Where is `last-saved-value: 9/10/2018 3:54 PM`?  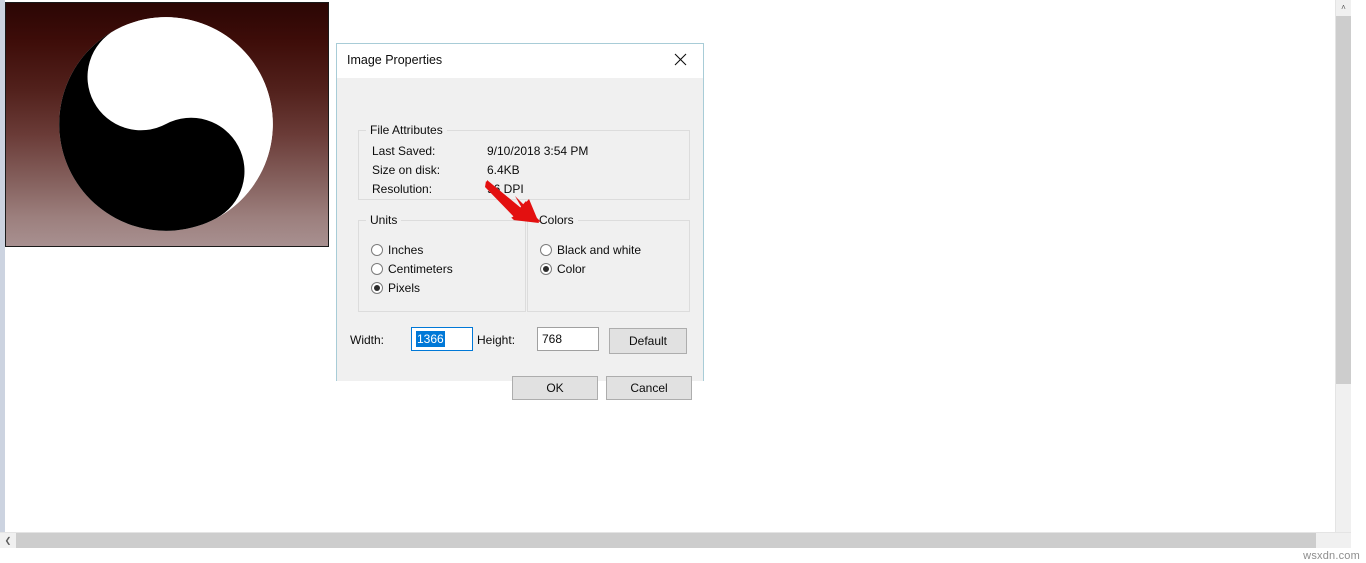
last-saved-value: 9/10/2018 3:54 PM is located at coordinates (538, 151).